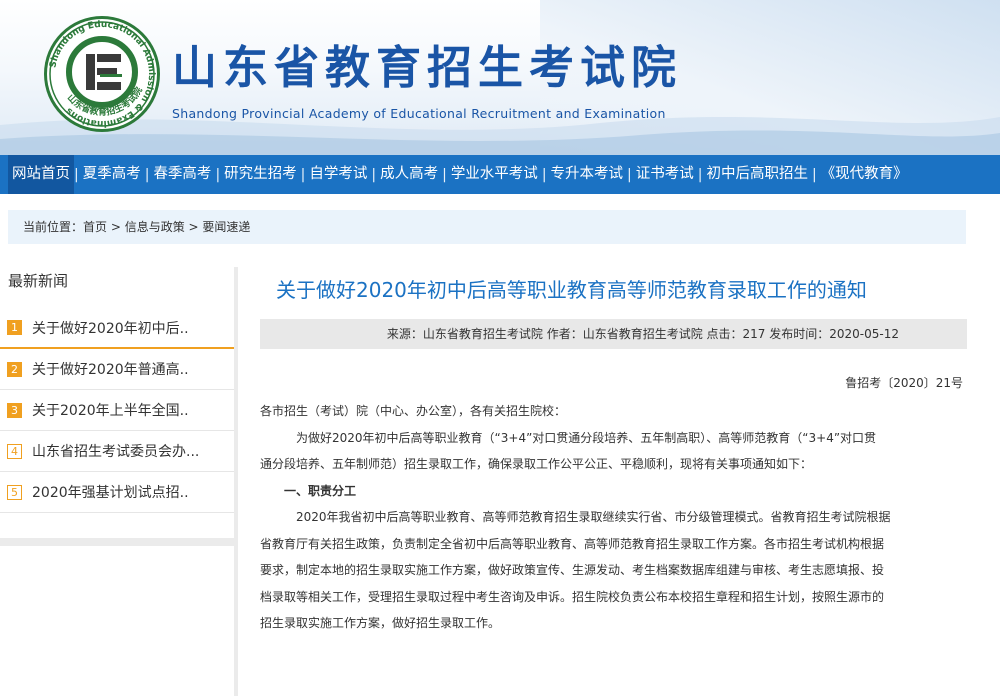 The height and width of the screenshot is (696, 1000). I want to click on sidebar-news-item: 2 关于做好2020年普通高.., so click(117, 369).